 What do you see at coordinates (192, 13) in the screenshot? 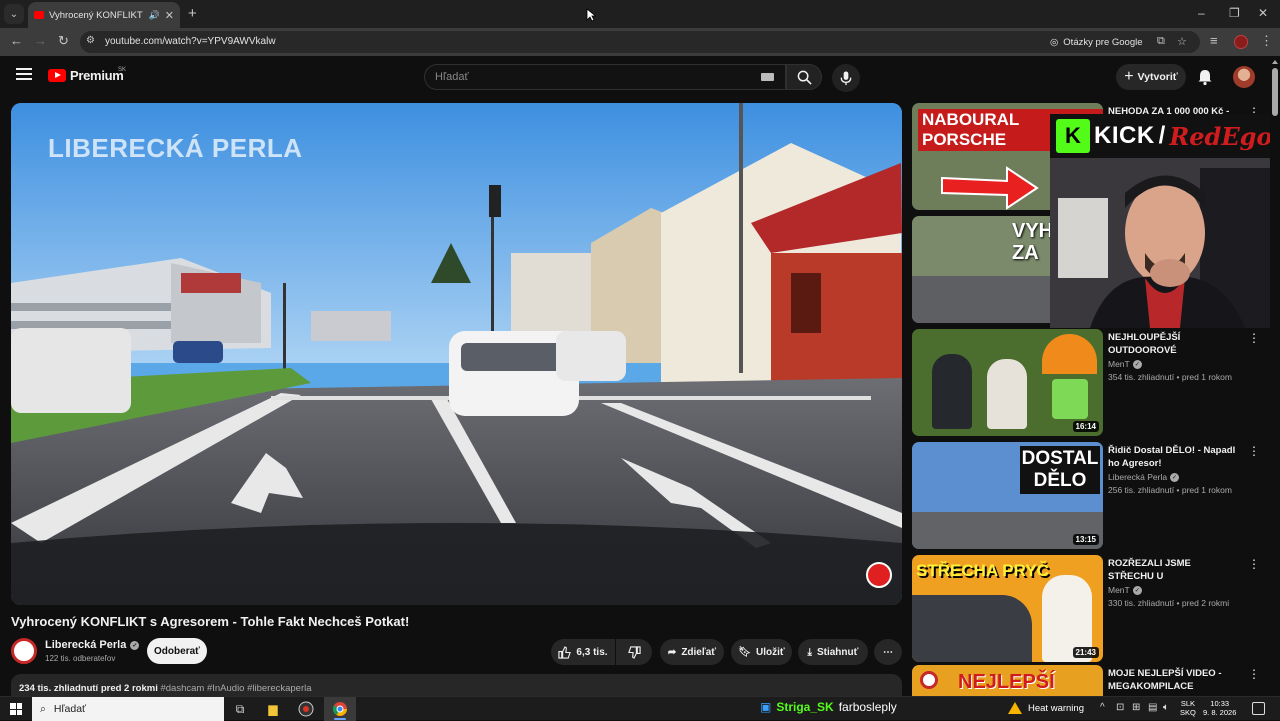
I see `new-tab-button: +` at bounding box center [192, 13].